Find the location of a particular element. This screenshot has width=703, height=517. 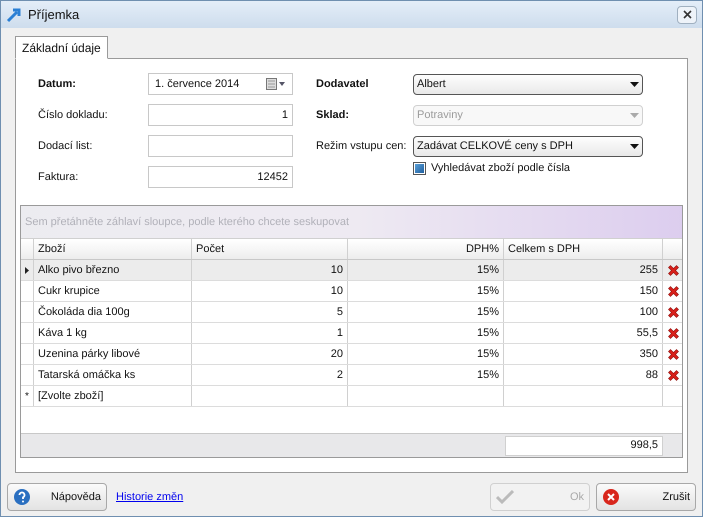

table-row: Alko pivo březno 10 15% 255 is located at coordinates (351, 270).